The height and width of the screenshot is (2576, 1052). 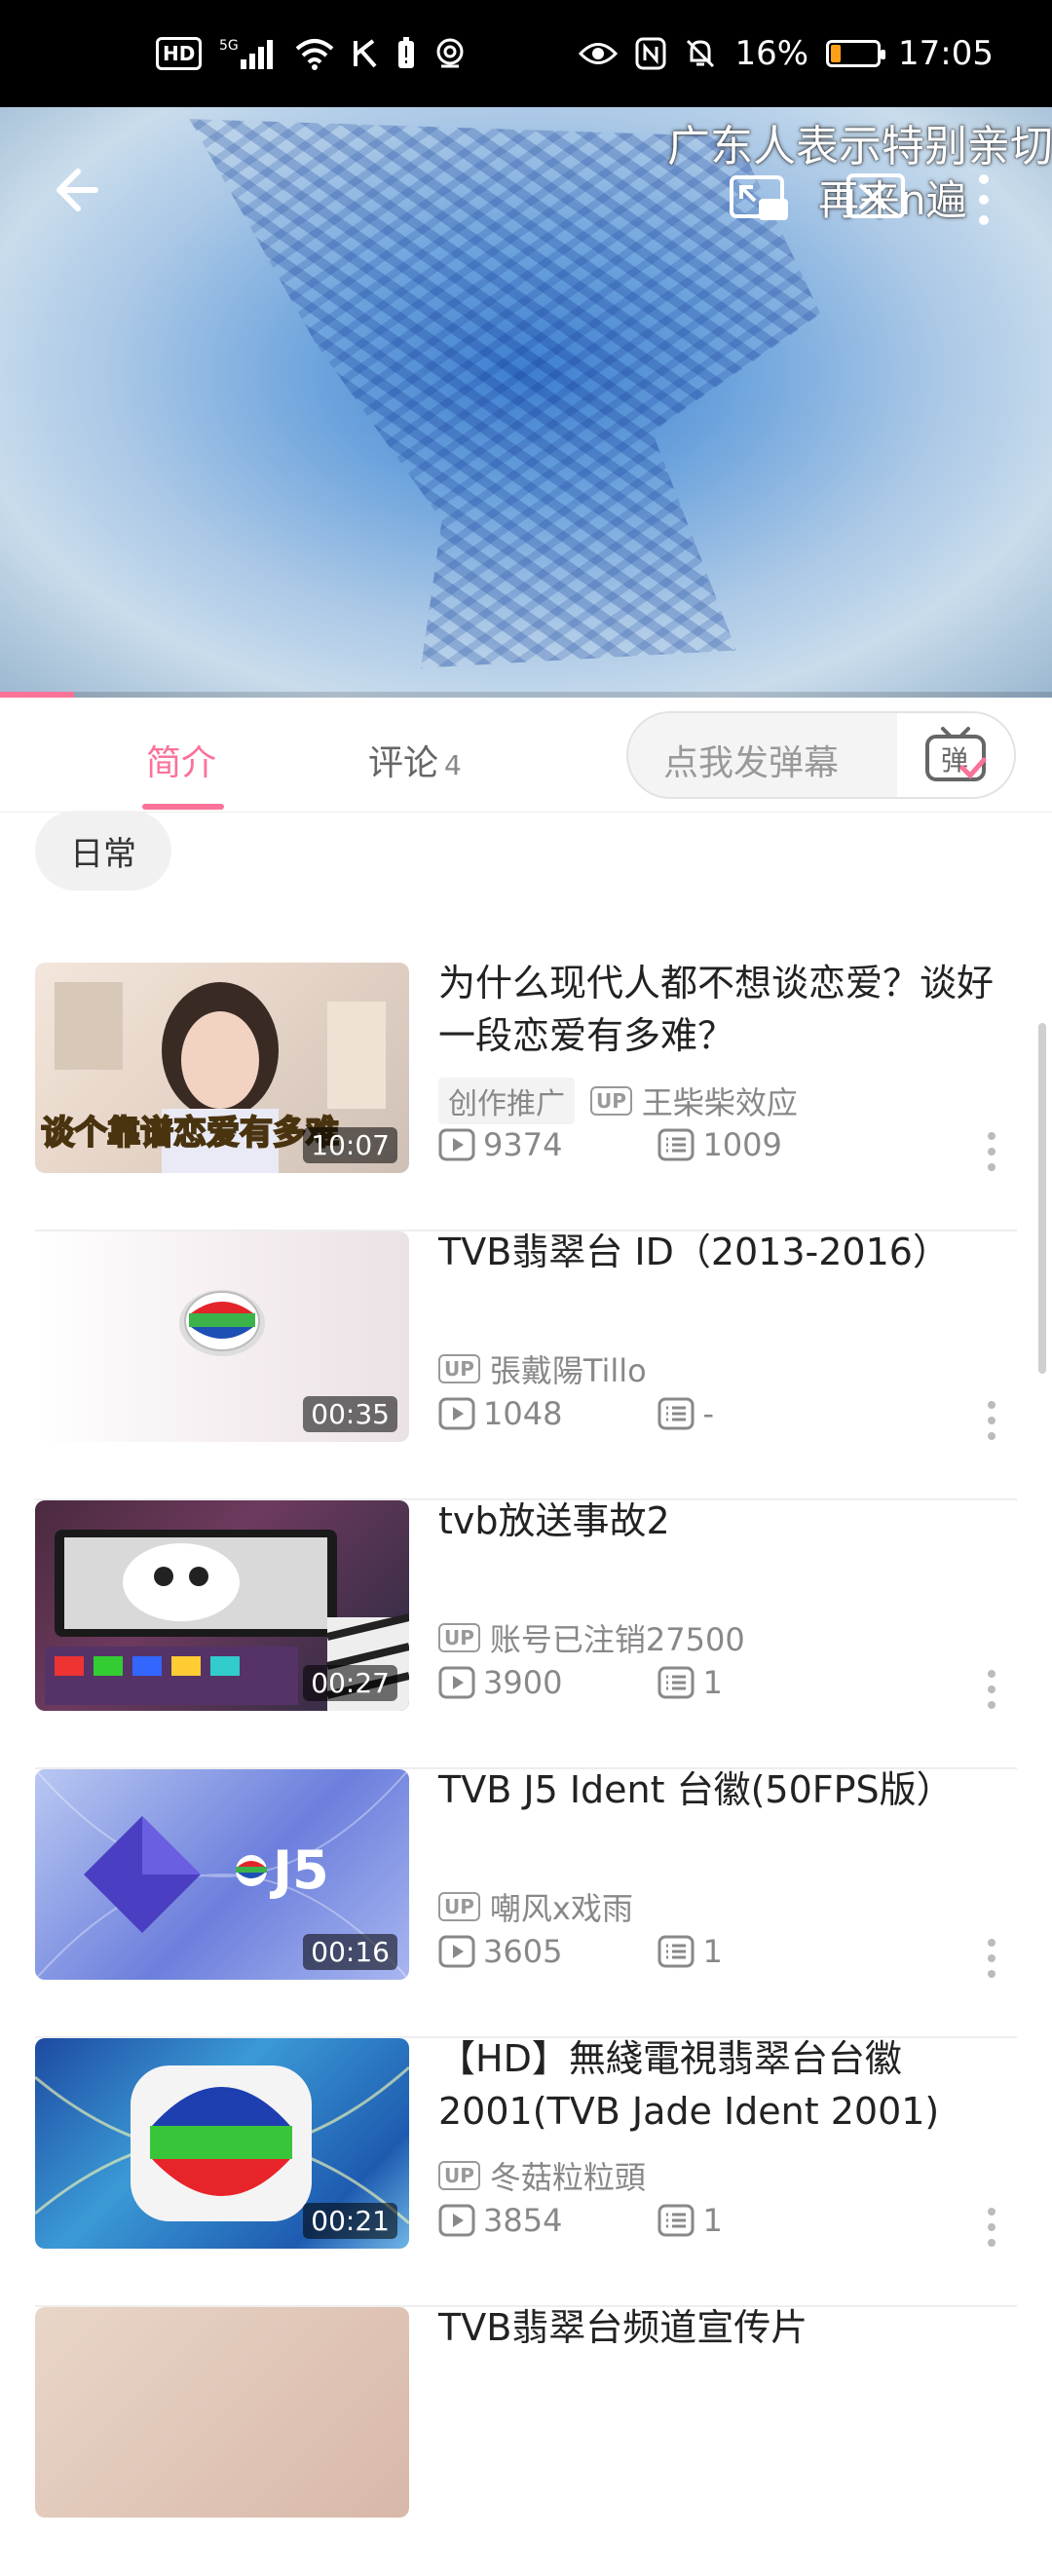 What do you see at coordinates (716, 1009) in the screenshot?
I see `video-title: 为什么现代人都不想谈恋爱？谈好一段恋爱有多难？` at bounding box center [716, 1009].